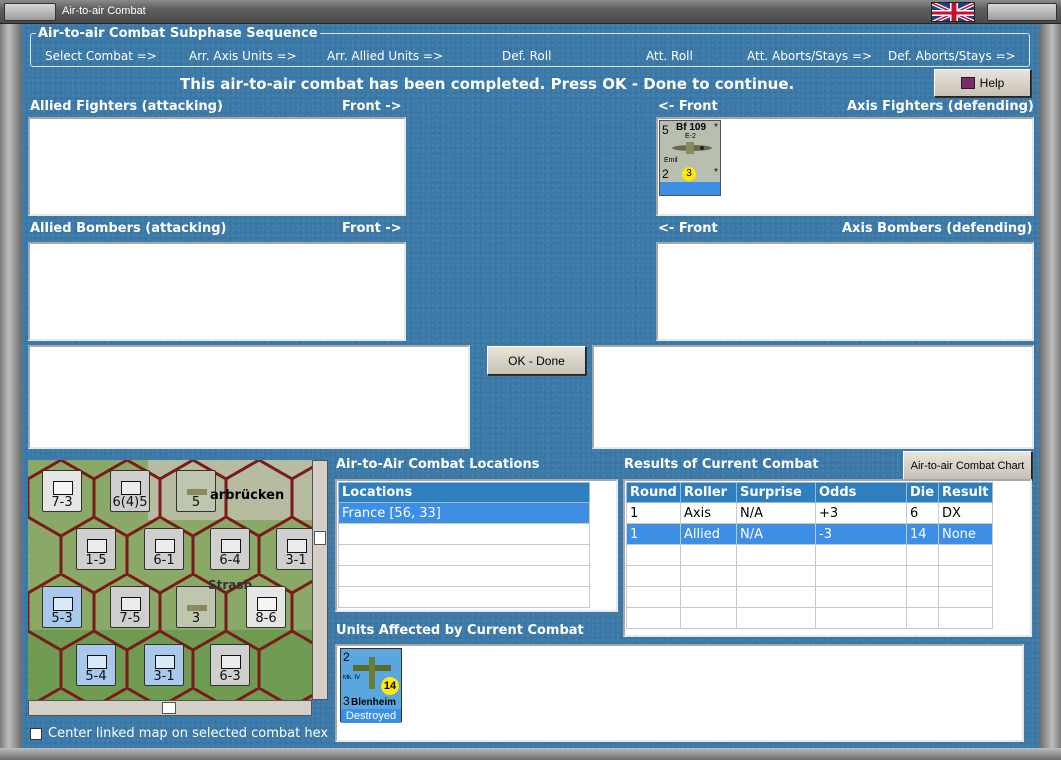 The width and height of the screenshot is (1061, 760). I want to click on step-select-combat: Select Combat =>, so click(101, 56).